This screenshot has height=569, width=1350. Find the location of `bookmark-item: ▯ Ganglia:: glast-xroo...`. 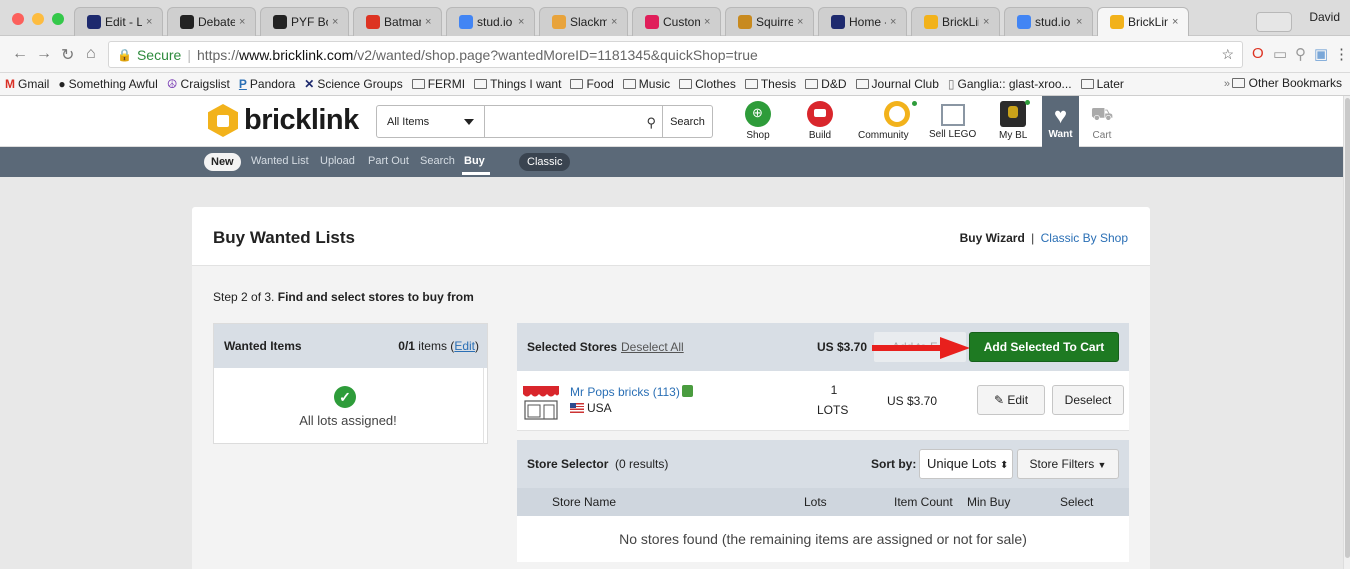

bookmark-item: ▯ Ganglia:: glast-xroo... is located at coordinates (1010, 84).